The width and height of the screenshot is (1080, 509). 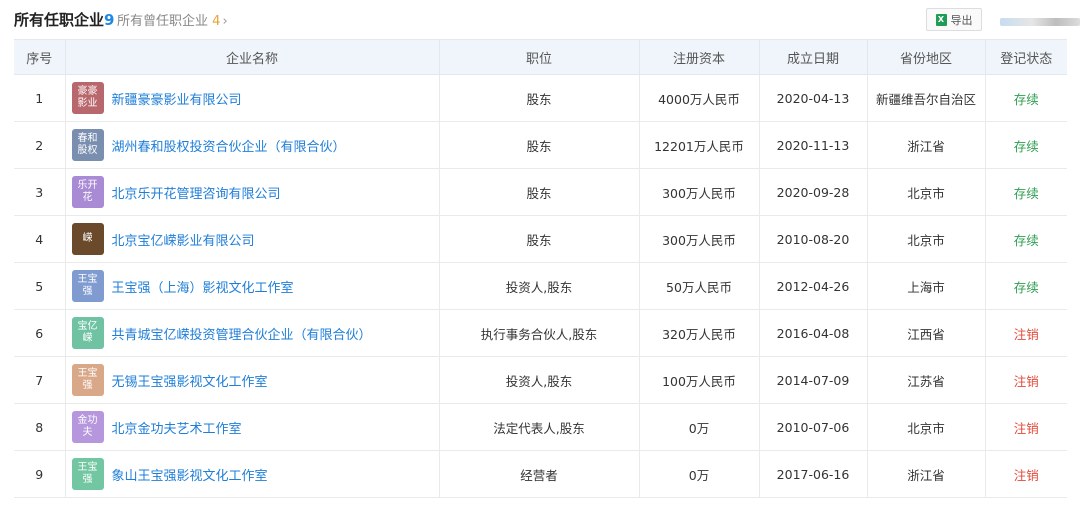 What do you see at coordinates (252, 57) in the screenshot?
I see `column-header-name: 企业名称` at bounding box center [252, 57].